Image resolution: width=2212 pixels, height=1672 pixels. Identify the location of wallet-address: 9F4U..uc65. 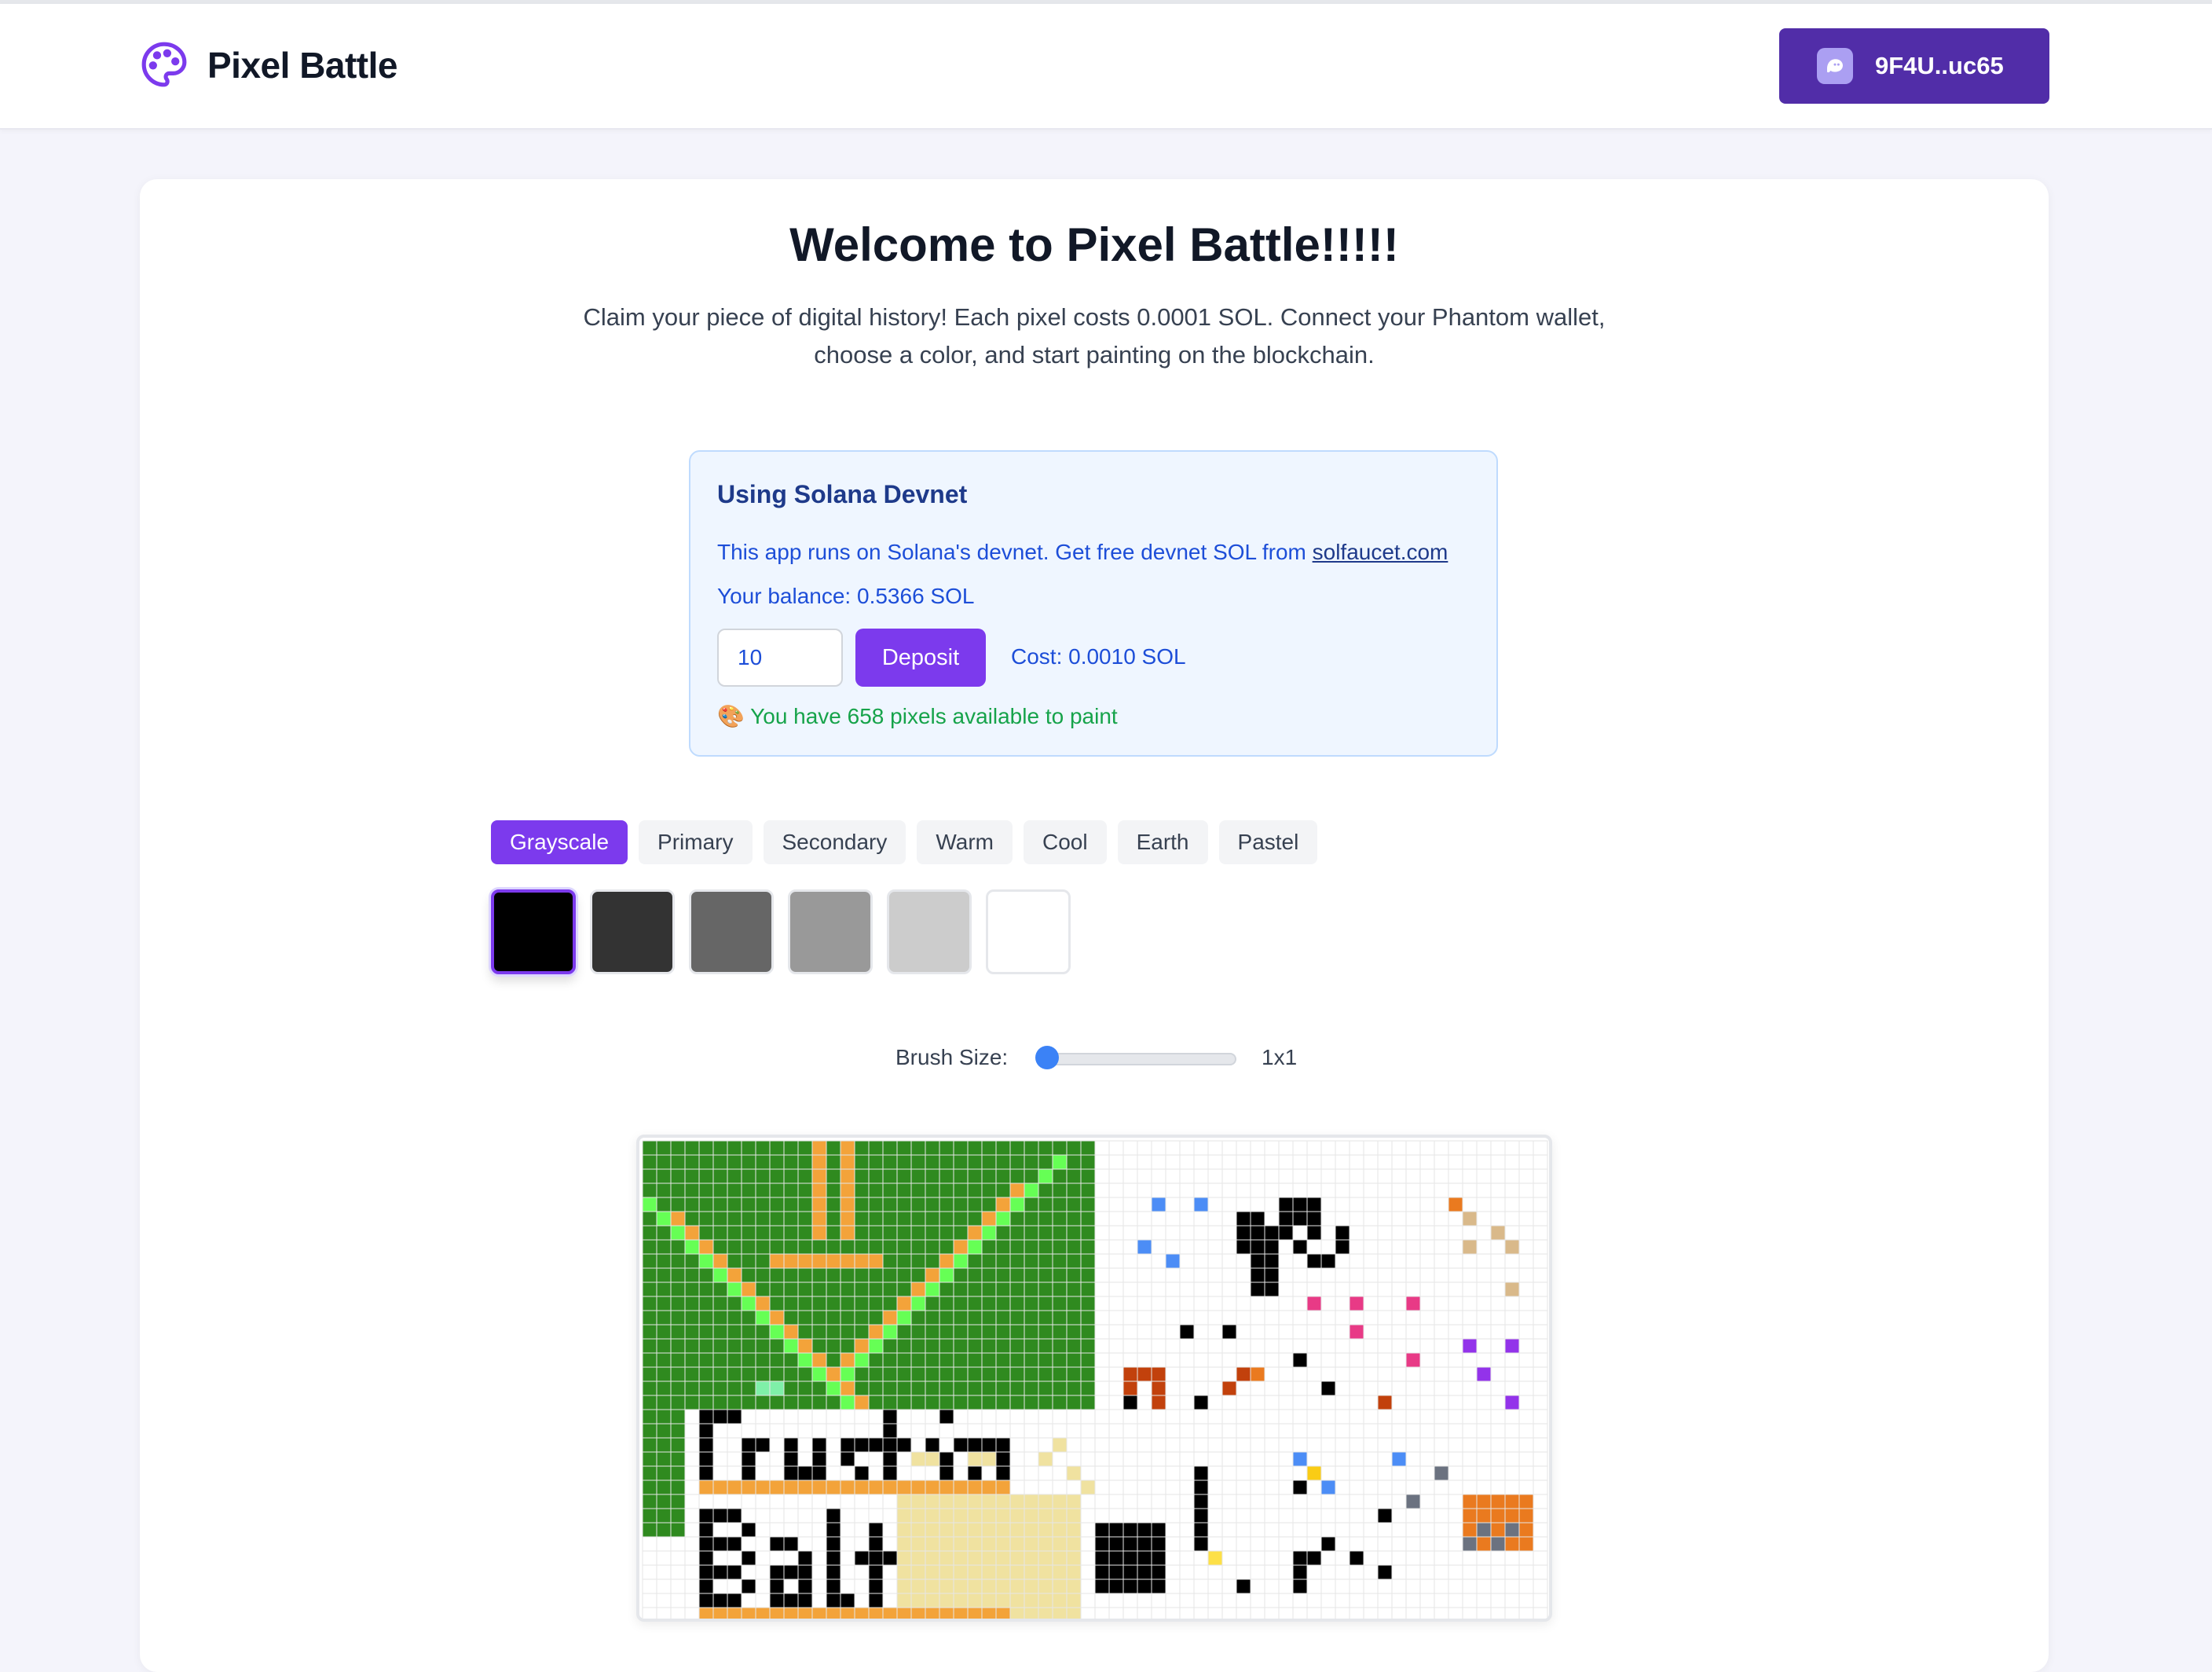
(1939, 65).